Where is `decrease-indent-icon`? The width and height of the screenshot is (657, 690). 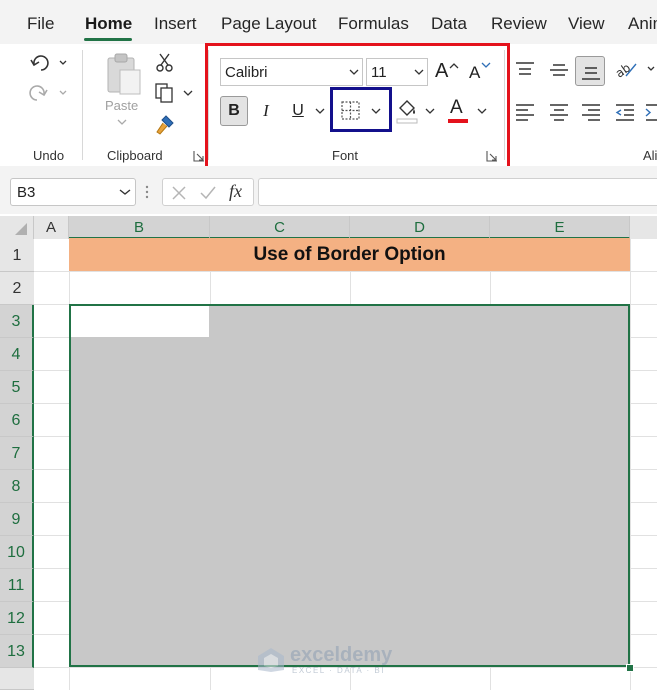 decrease-indent-icon is located at coordinates (625, 112).